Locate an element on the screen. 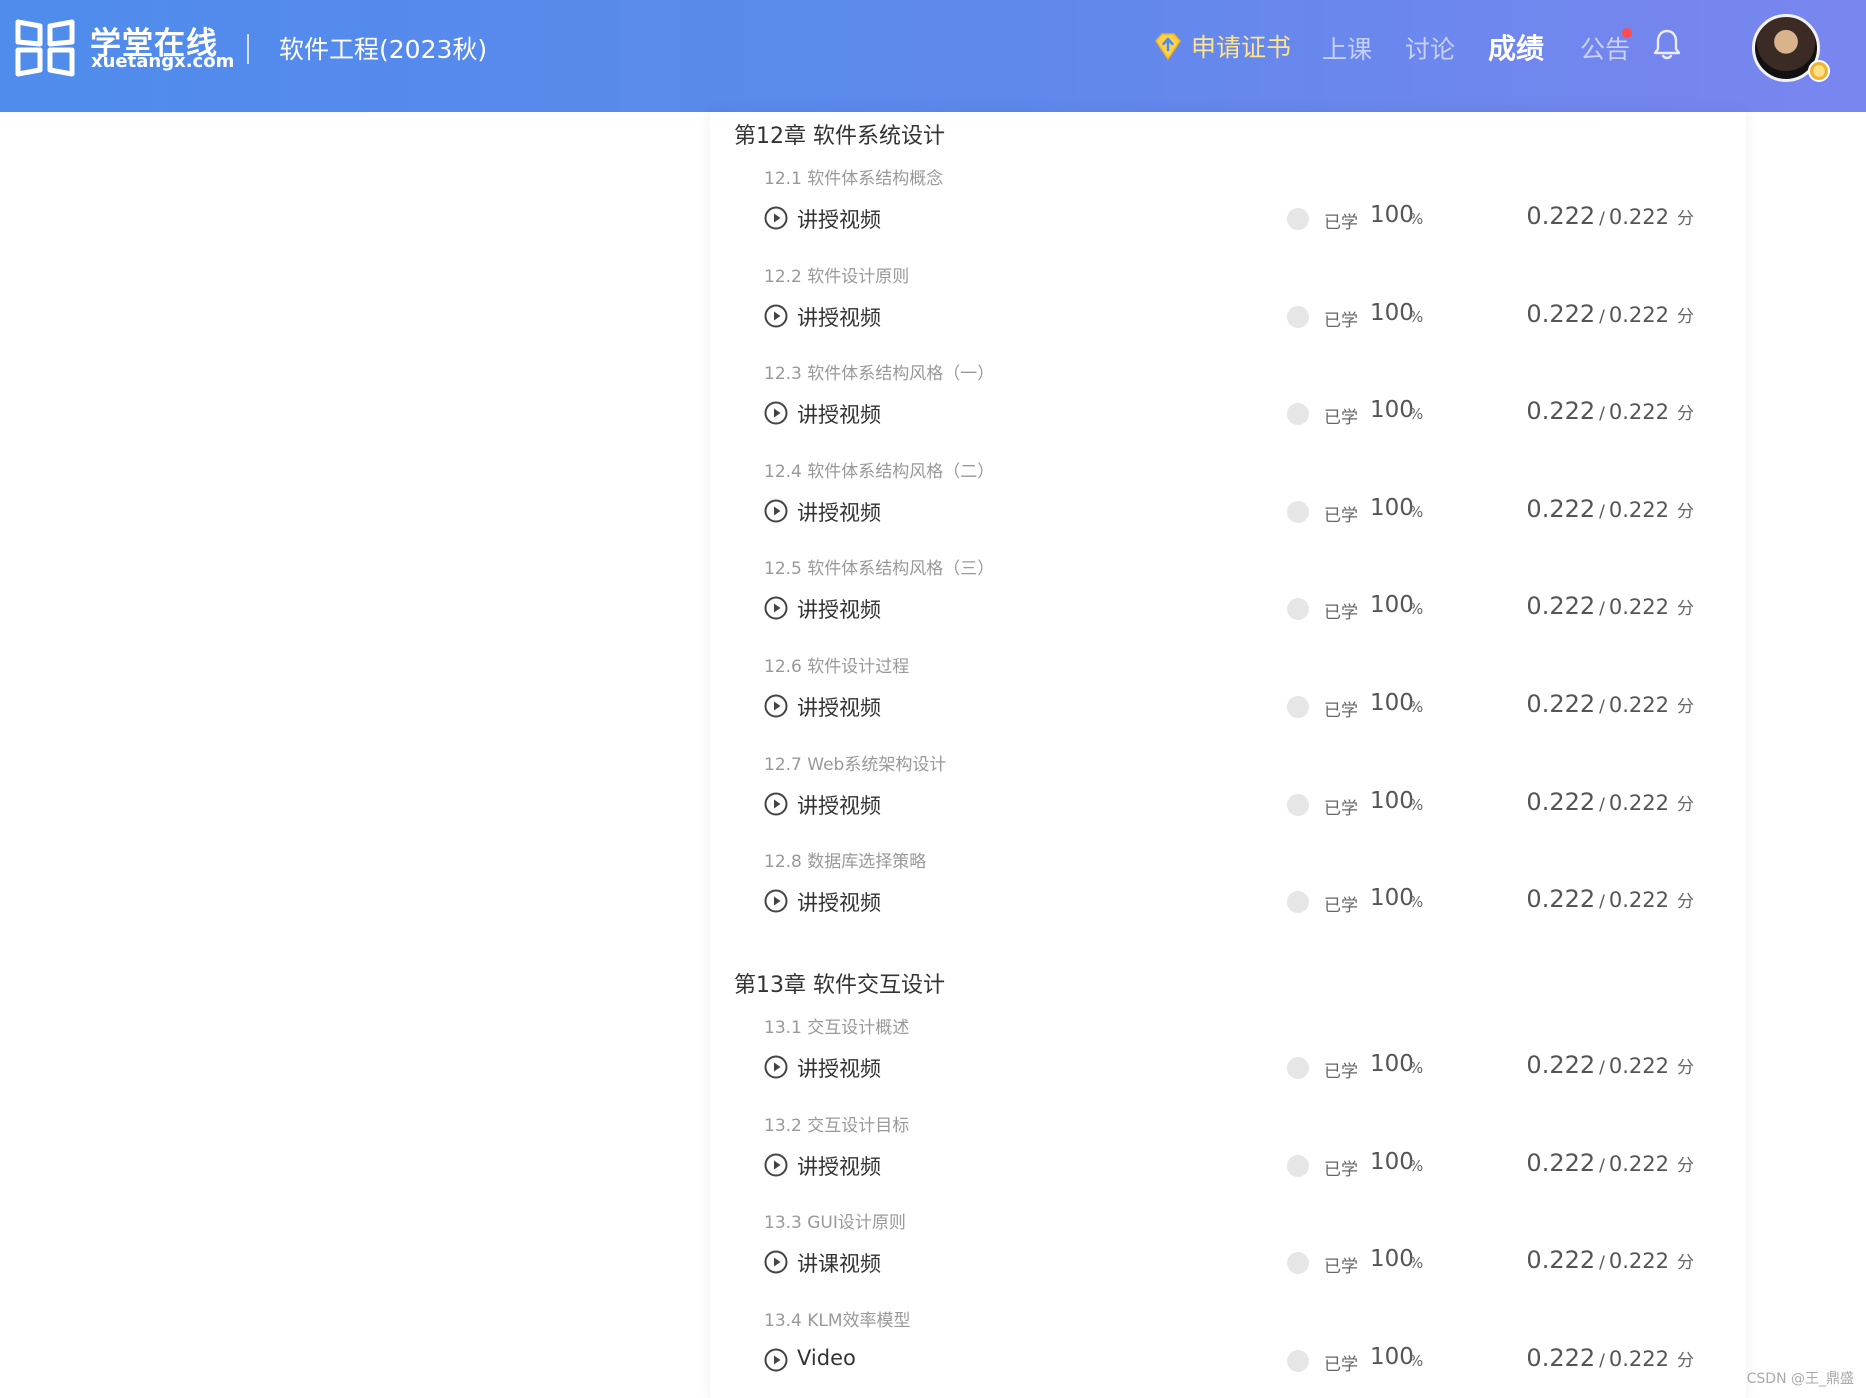 The image size is (1866, 1398). header-divider is located at coordinates (248, 49).